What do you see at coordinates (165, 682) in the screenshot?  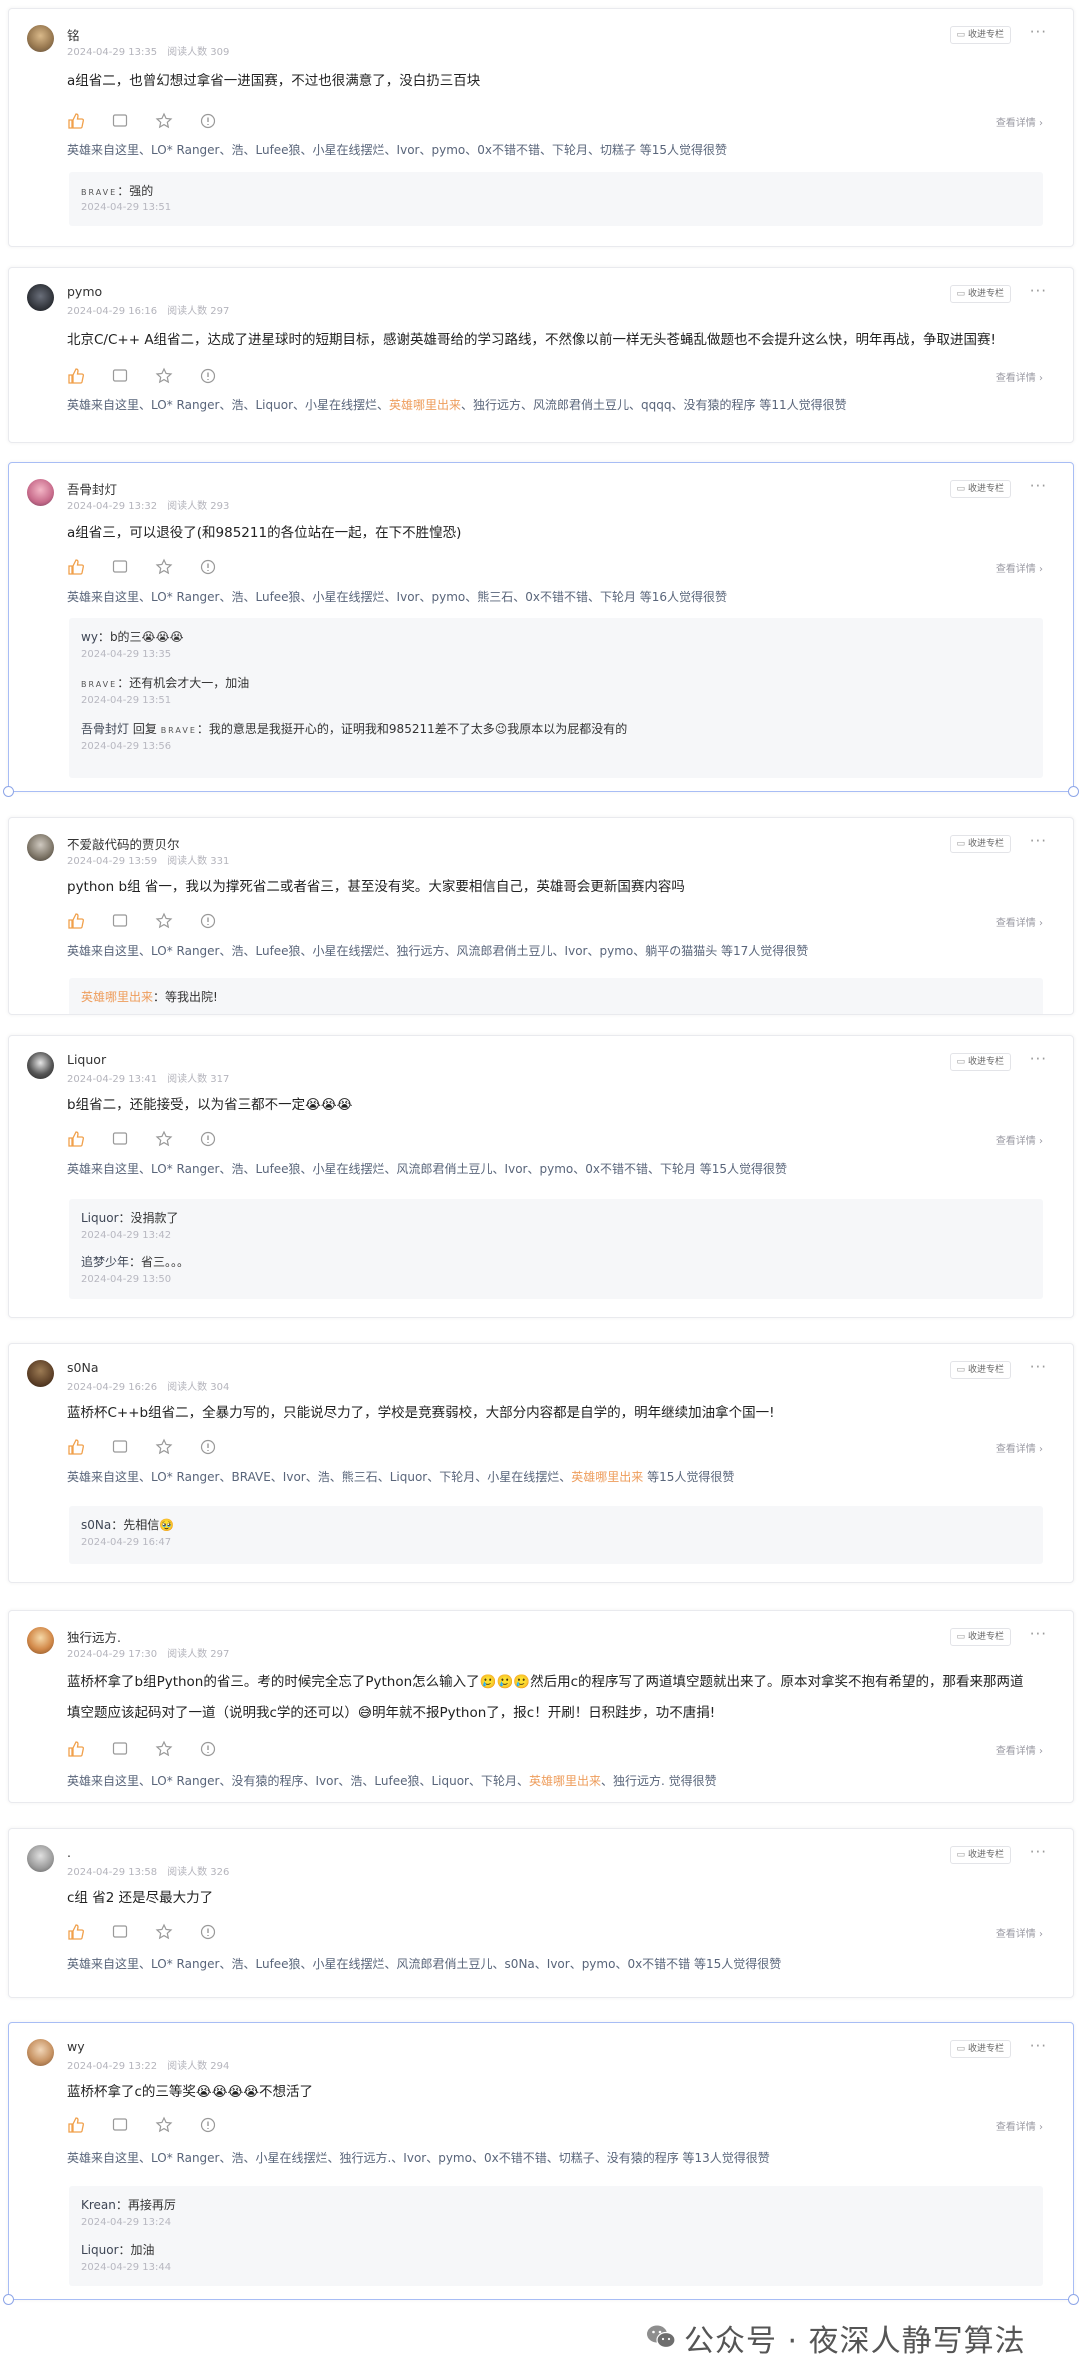 I see `reply: BRAVE：还有机会才大一，加油` at bounding box center [165, 682].